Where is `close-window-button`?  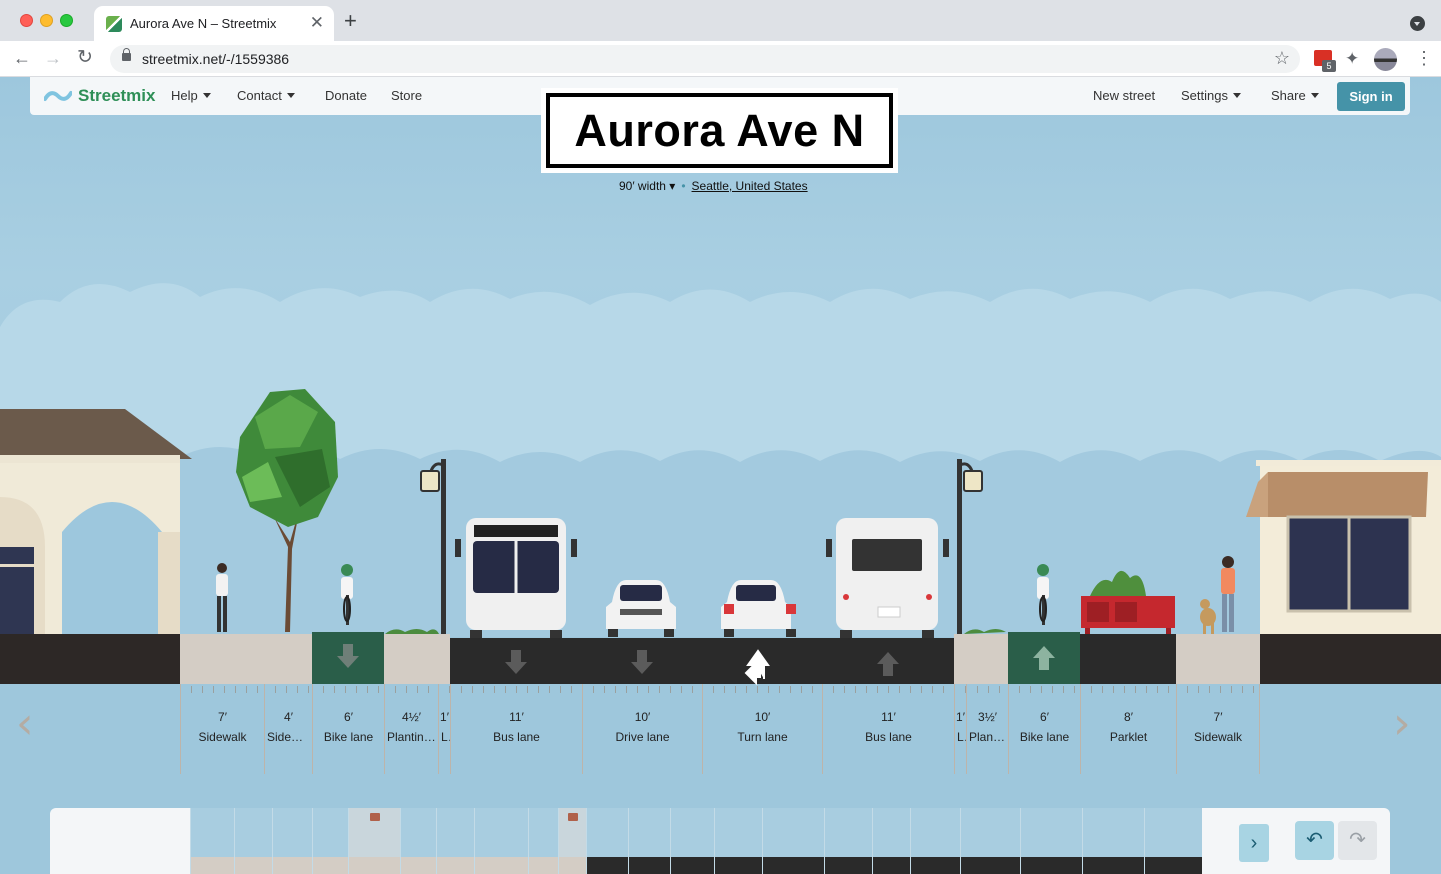
close-window-button is located at coordinates (26, 20).